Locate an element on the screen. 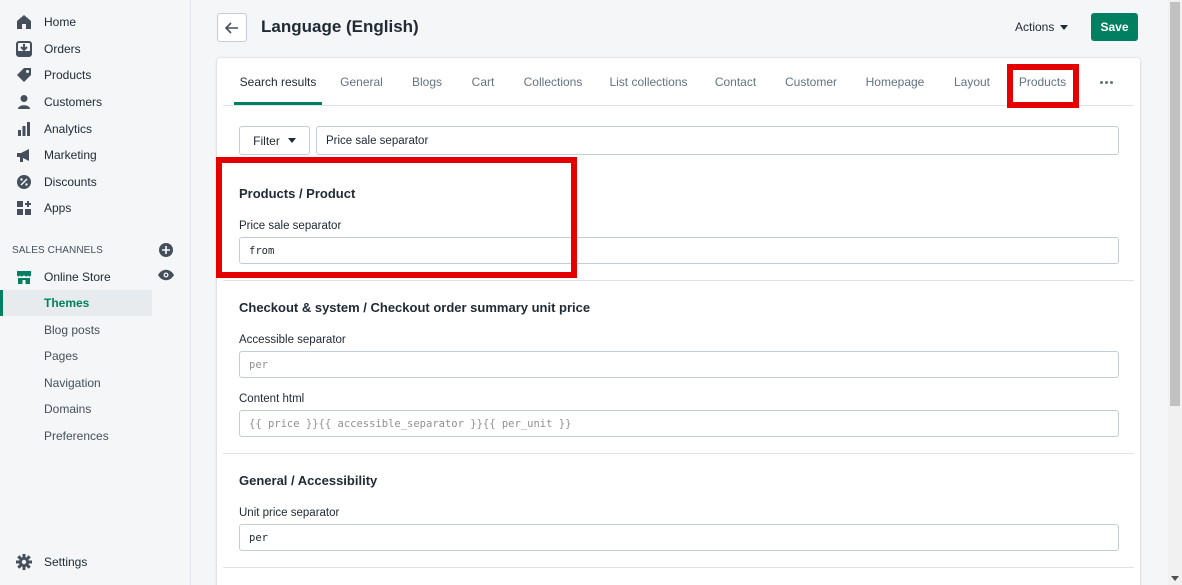 Image resolution: width=1182 pixels, height=585 pixels. sidebar-item-label: Preferences is located at coordinates (76, 436).